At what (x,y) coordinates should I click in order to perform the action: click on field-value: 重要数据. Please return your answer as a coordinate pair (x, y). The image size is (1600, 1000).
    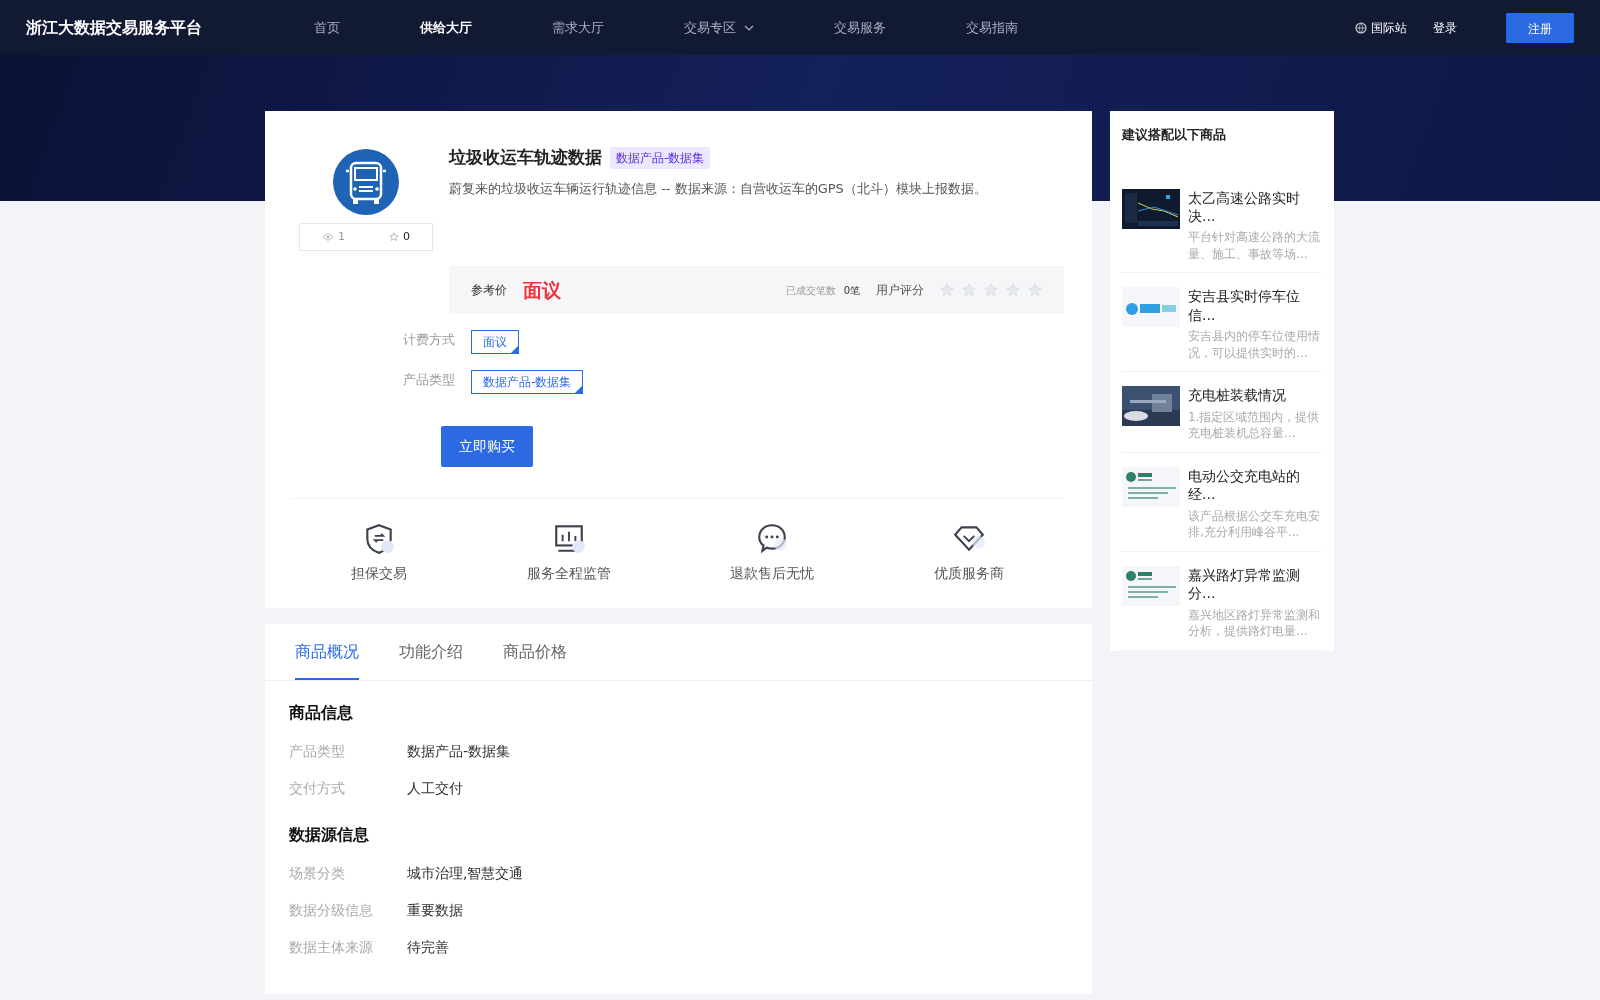
    Looking at the image, I should click on (435, 910).